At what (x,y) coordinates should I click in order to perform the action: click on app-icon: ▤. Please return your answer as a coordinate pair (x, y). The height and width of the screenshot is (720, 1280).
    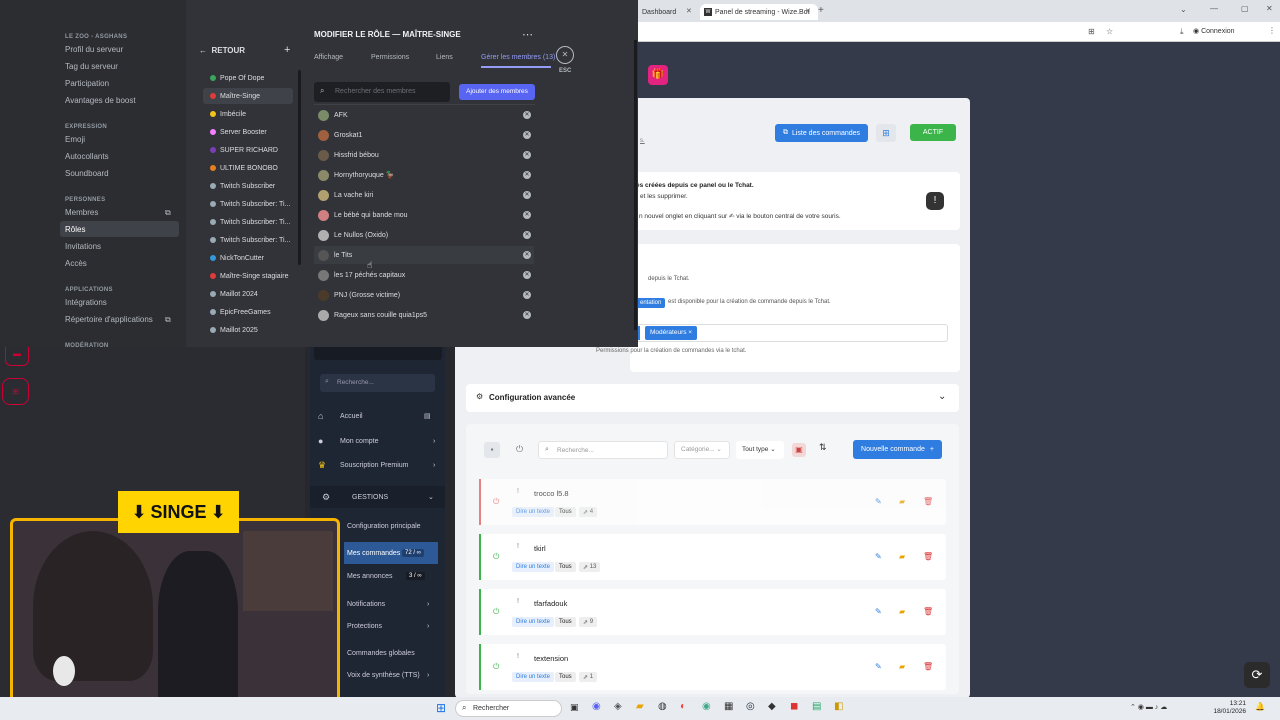
    Looking at the image, I should click on (816, 706).